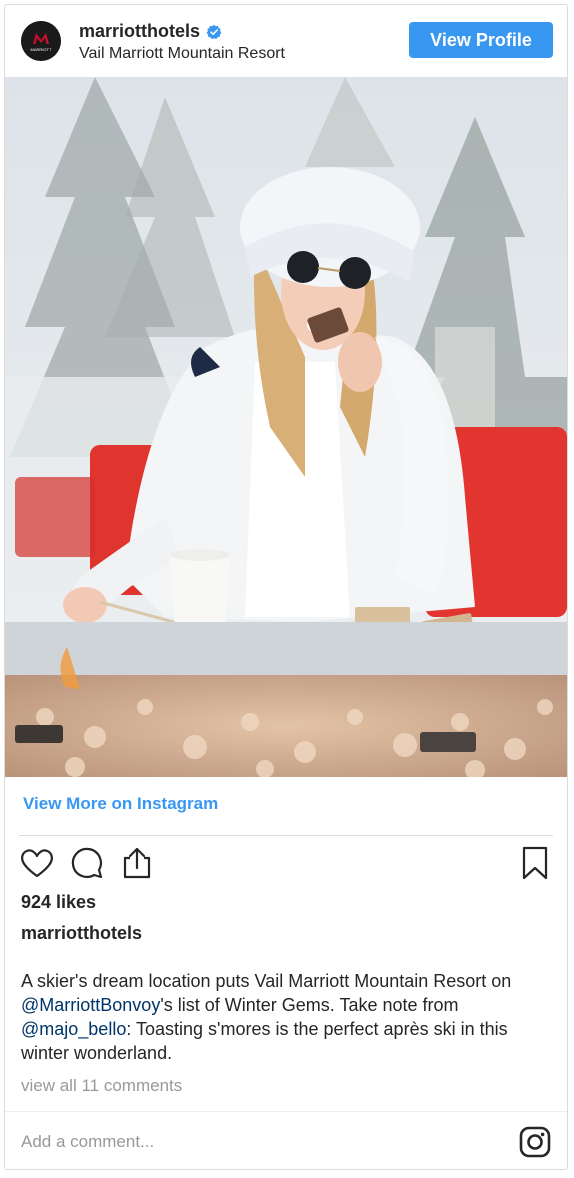 This screenshot has width=574, height=1178. I want to click on share-icon, so click(137, 863).